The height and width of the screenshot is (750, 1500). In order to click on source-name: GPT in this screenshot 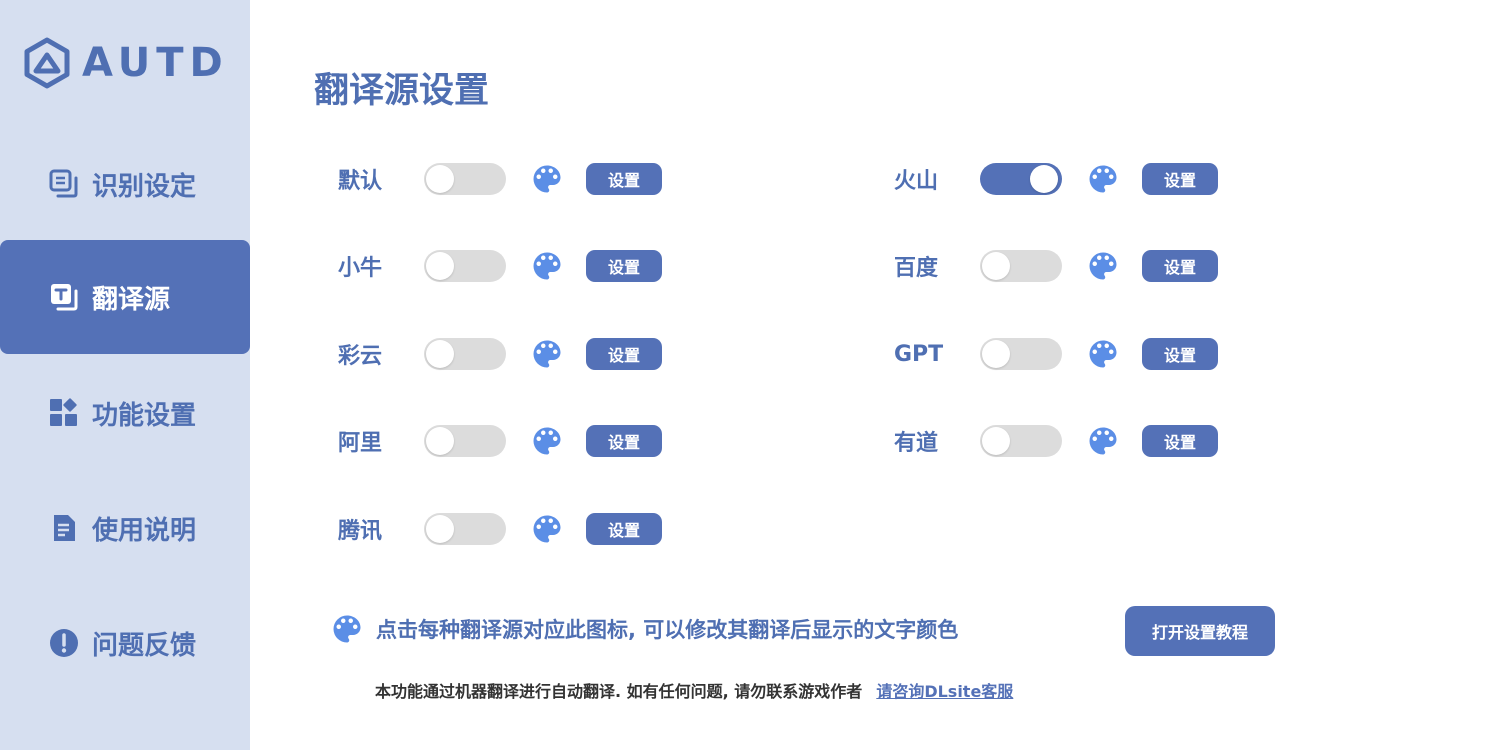, I will do `click(919, 354)`.